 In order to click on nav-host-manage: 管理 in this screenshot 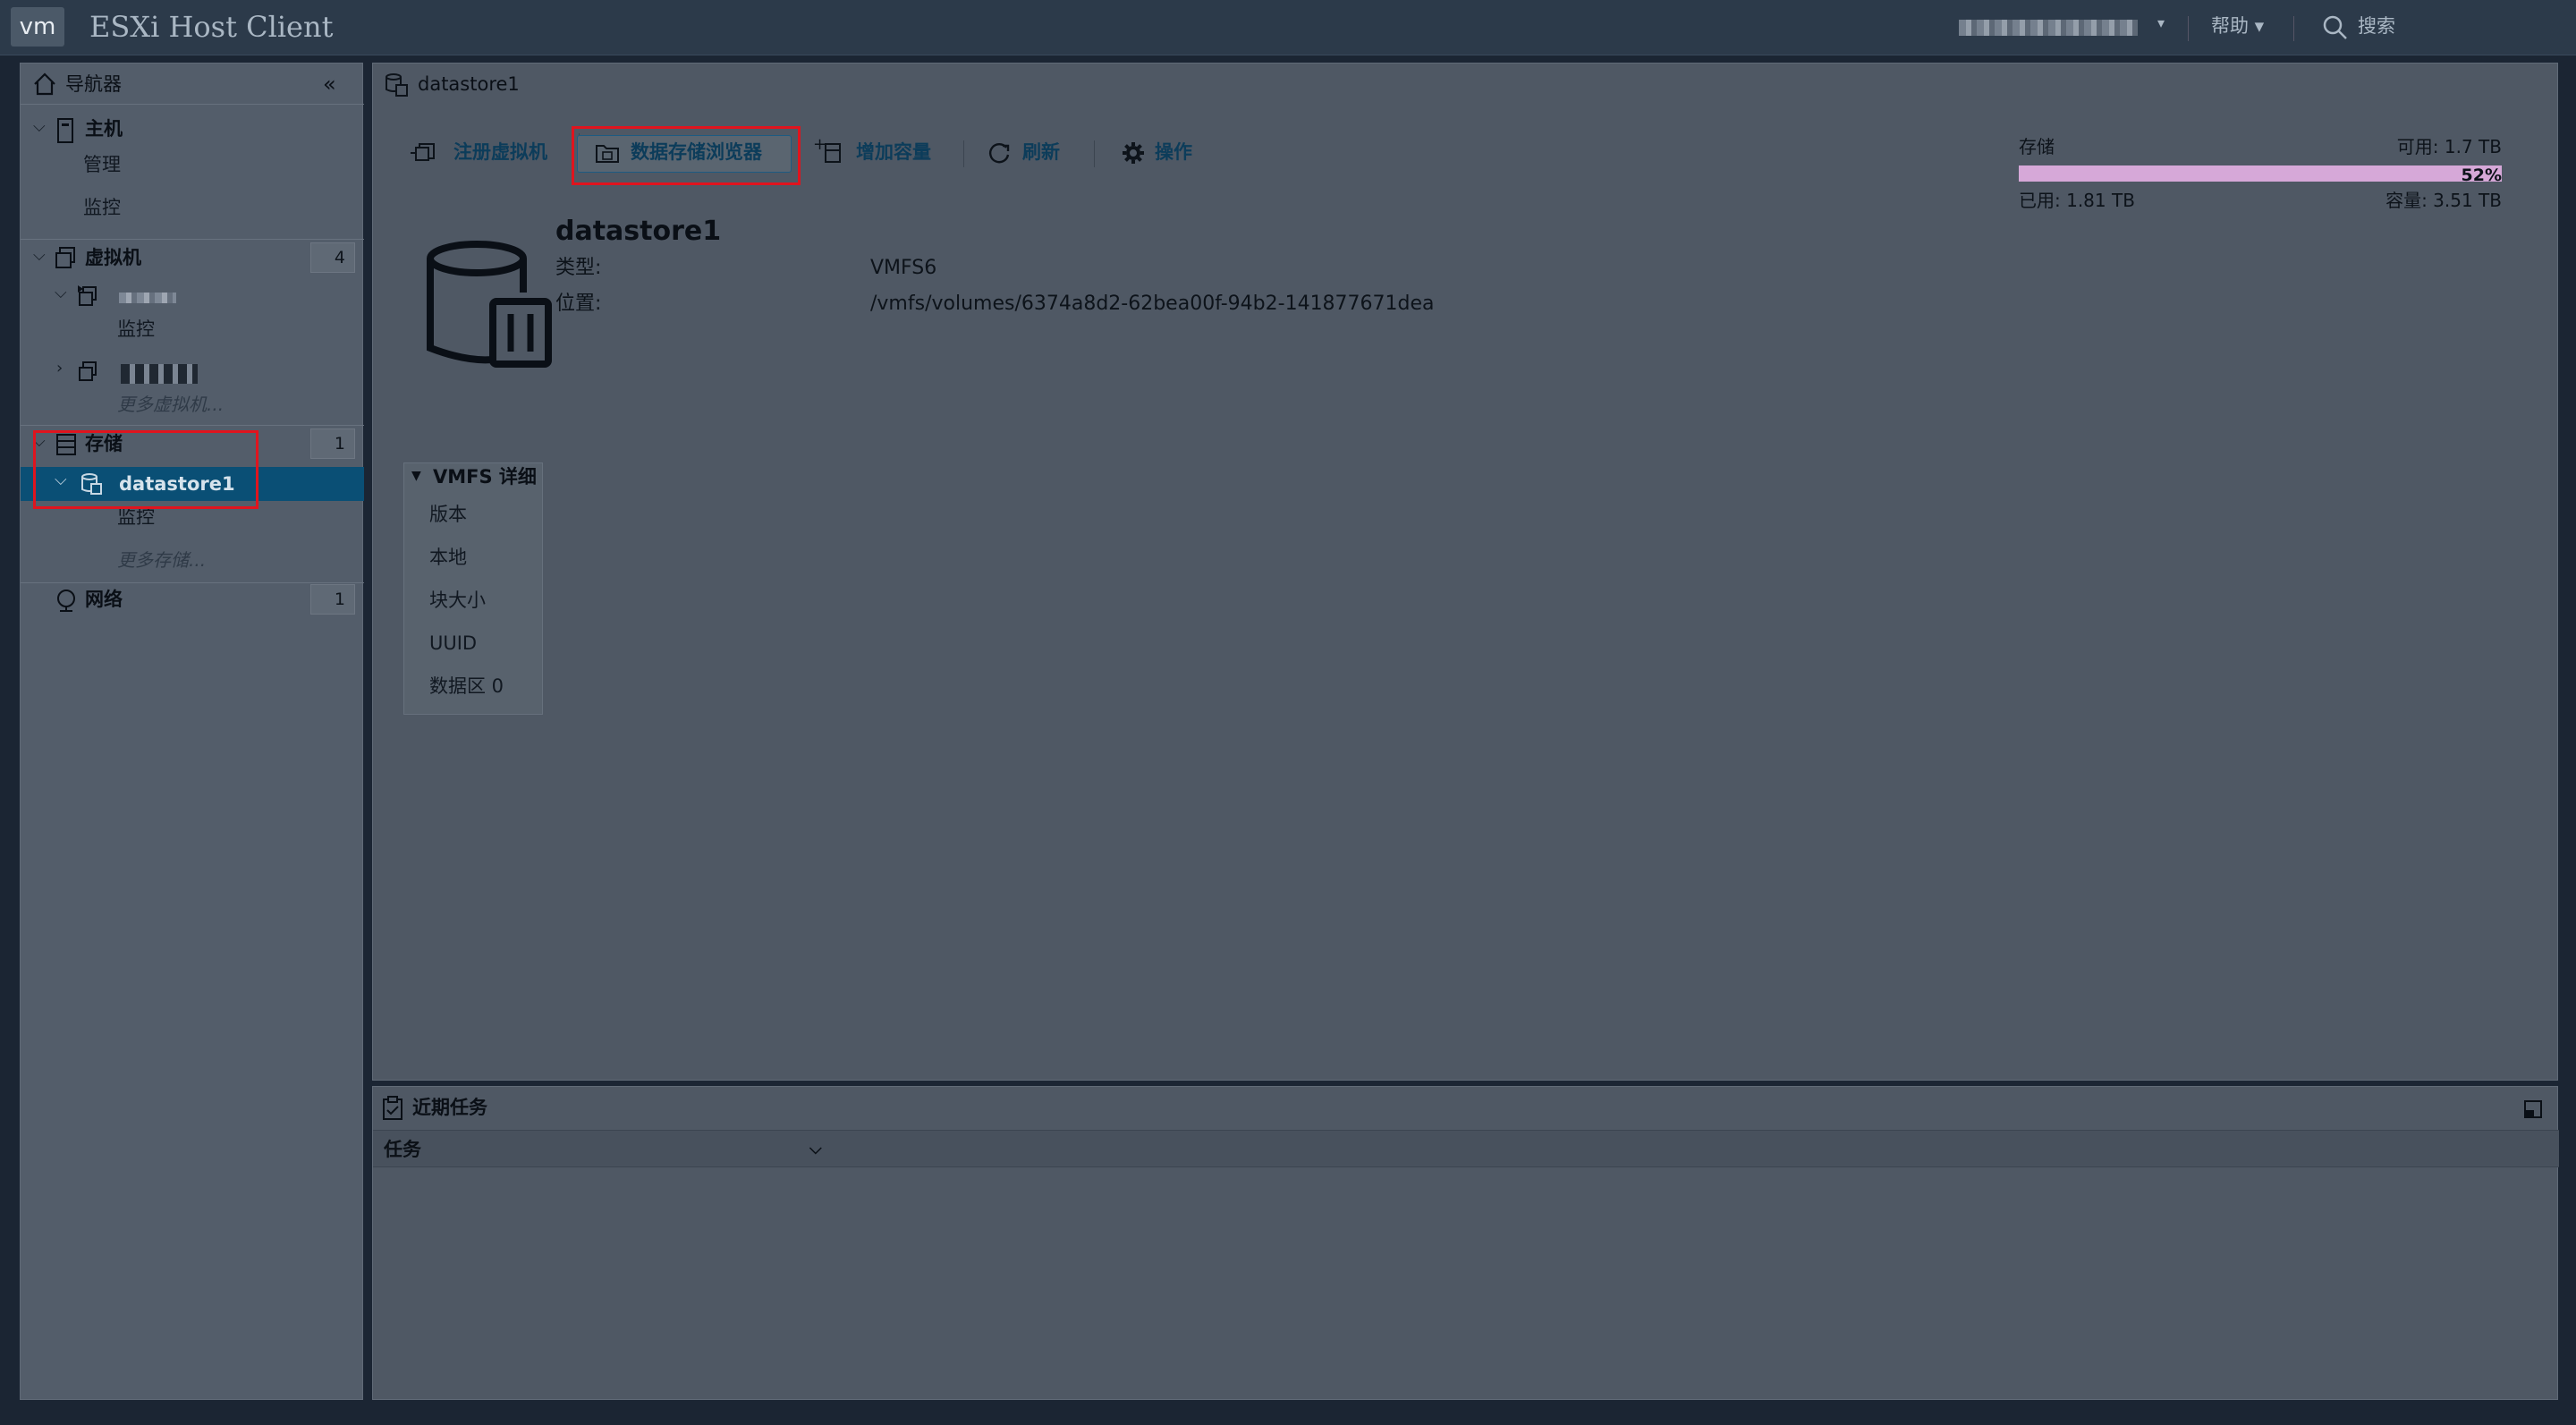, I will do `click(102, 164)`.